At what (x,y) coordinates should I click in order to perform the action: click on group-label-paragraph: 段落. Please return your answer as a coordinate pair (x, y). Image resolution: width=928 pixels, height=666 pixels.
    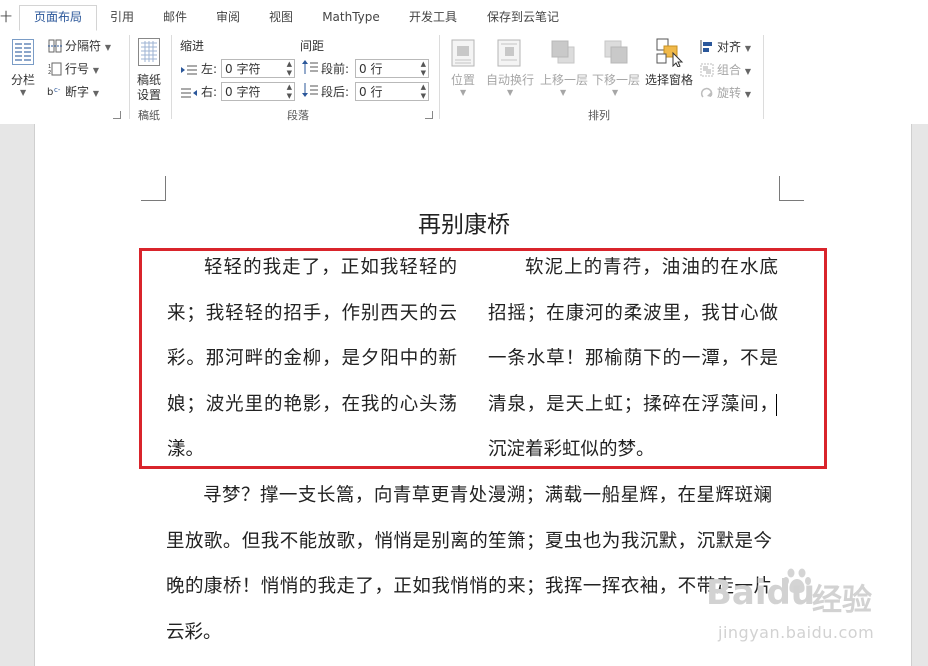
    Looking at the image, I should click on (298, 115).